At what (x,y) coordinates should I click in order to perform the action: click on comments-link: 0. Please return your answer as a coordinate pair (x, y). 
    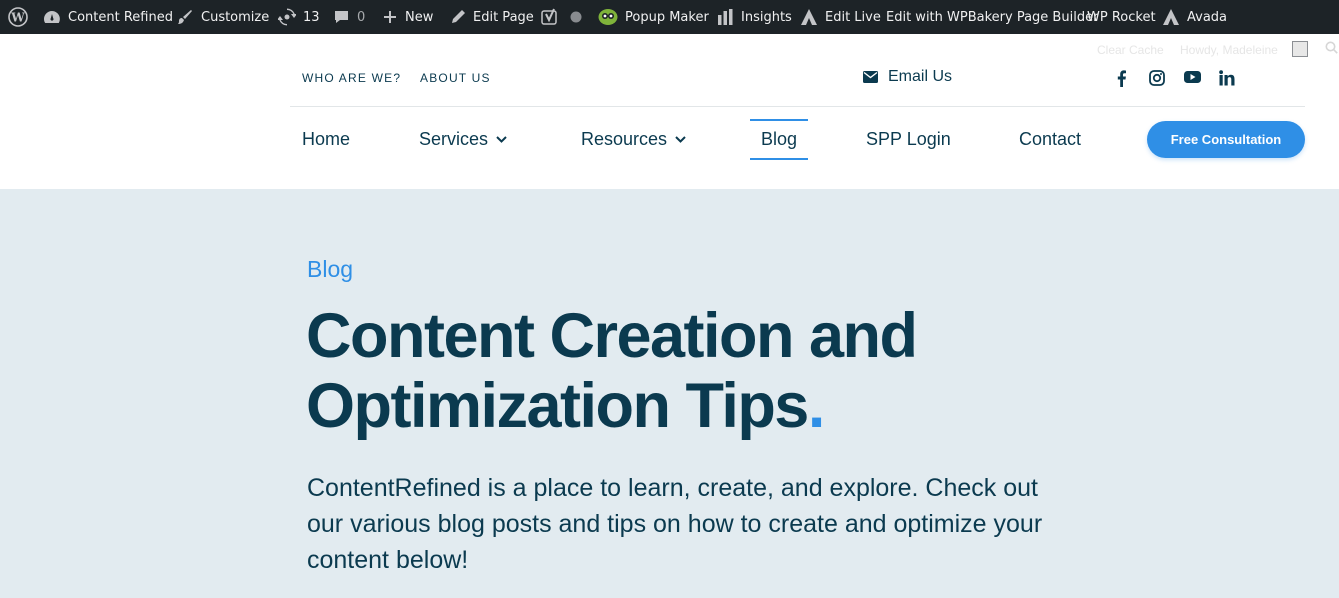
    Looking at the image, I should click on (349, 17).